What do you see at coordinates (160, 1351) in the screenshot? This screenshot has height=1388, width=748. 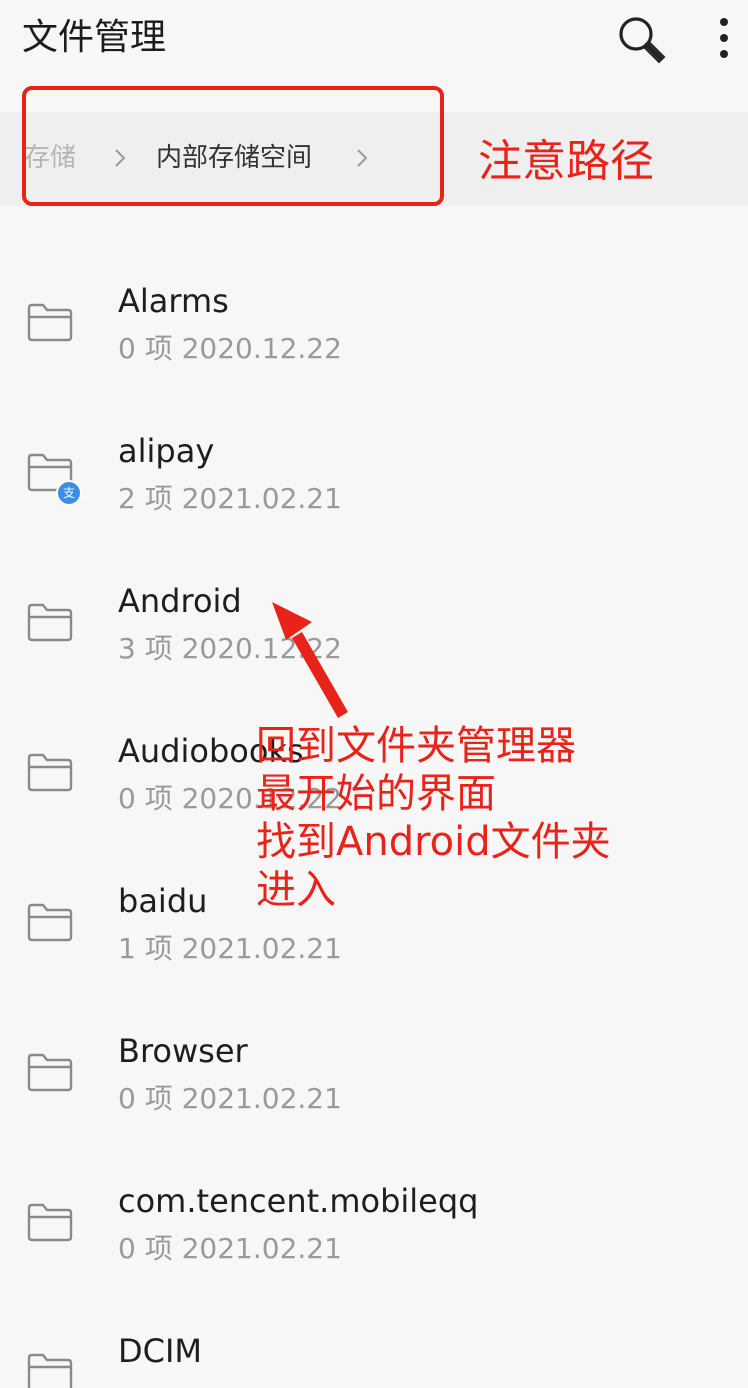 I see `file-name: DCIM` at bounding box center [160, 1351].